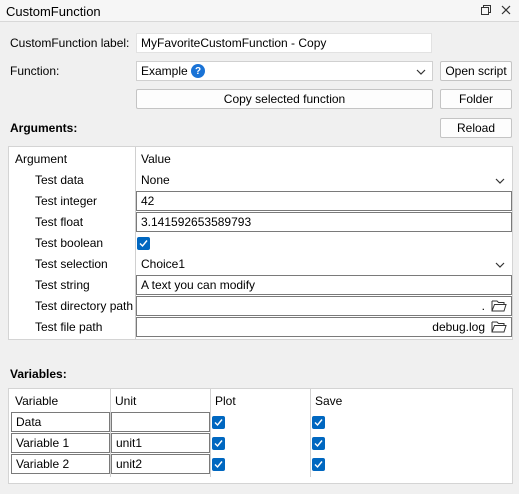  Describe the element at coordinates (37, 401) in the screenshot. I see `variables-header-variable: Variable` at that location.